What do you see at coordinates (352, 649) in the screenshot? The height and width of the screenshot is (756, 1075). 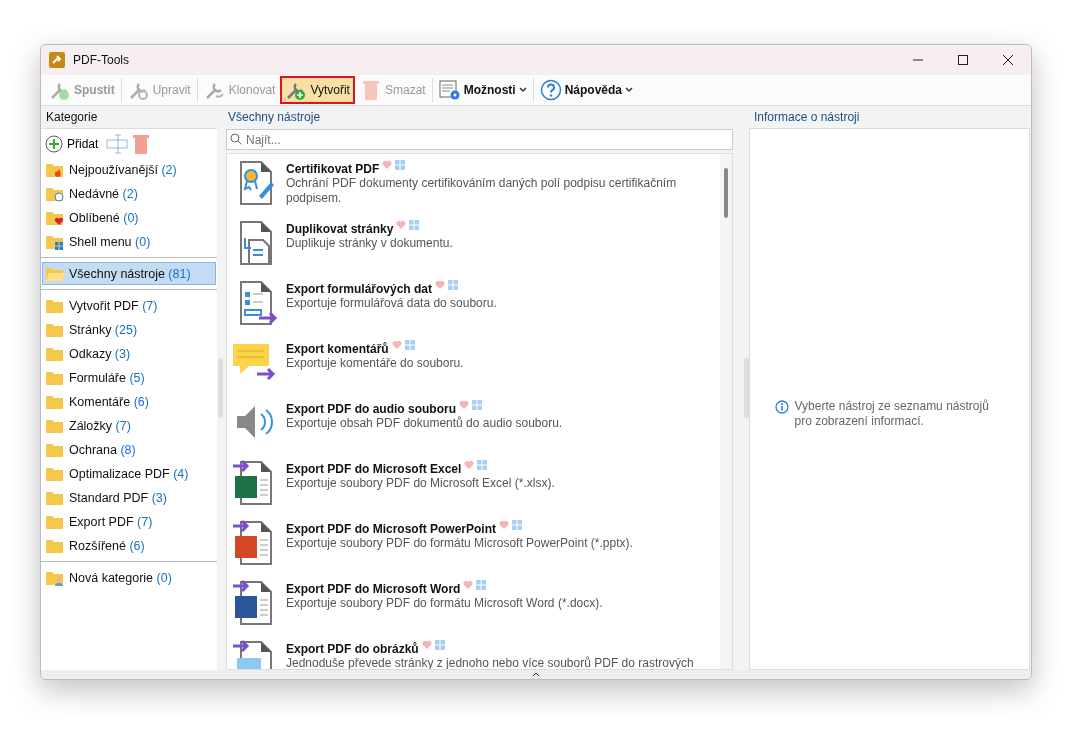 I see `tool-name: Export PDF do obrázků` at bounding box center [352, 649].